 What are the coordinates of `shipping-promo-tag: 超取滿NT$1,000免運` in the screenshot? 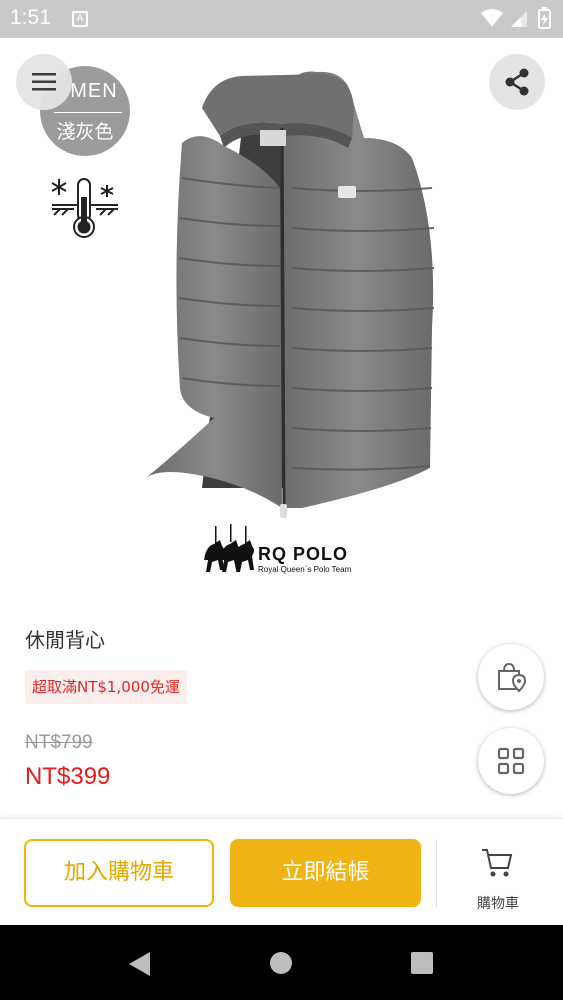 It's located at (106, 687).